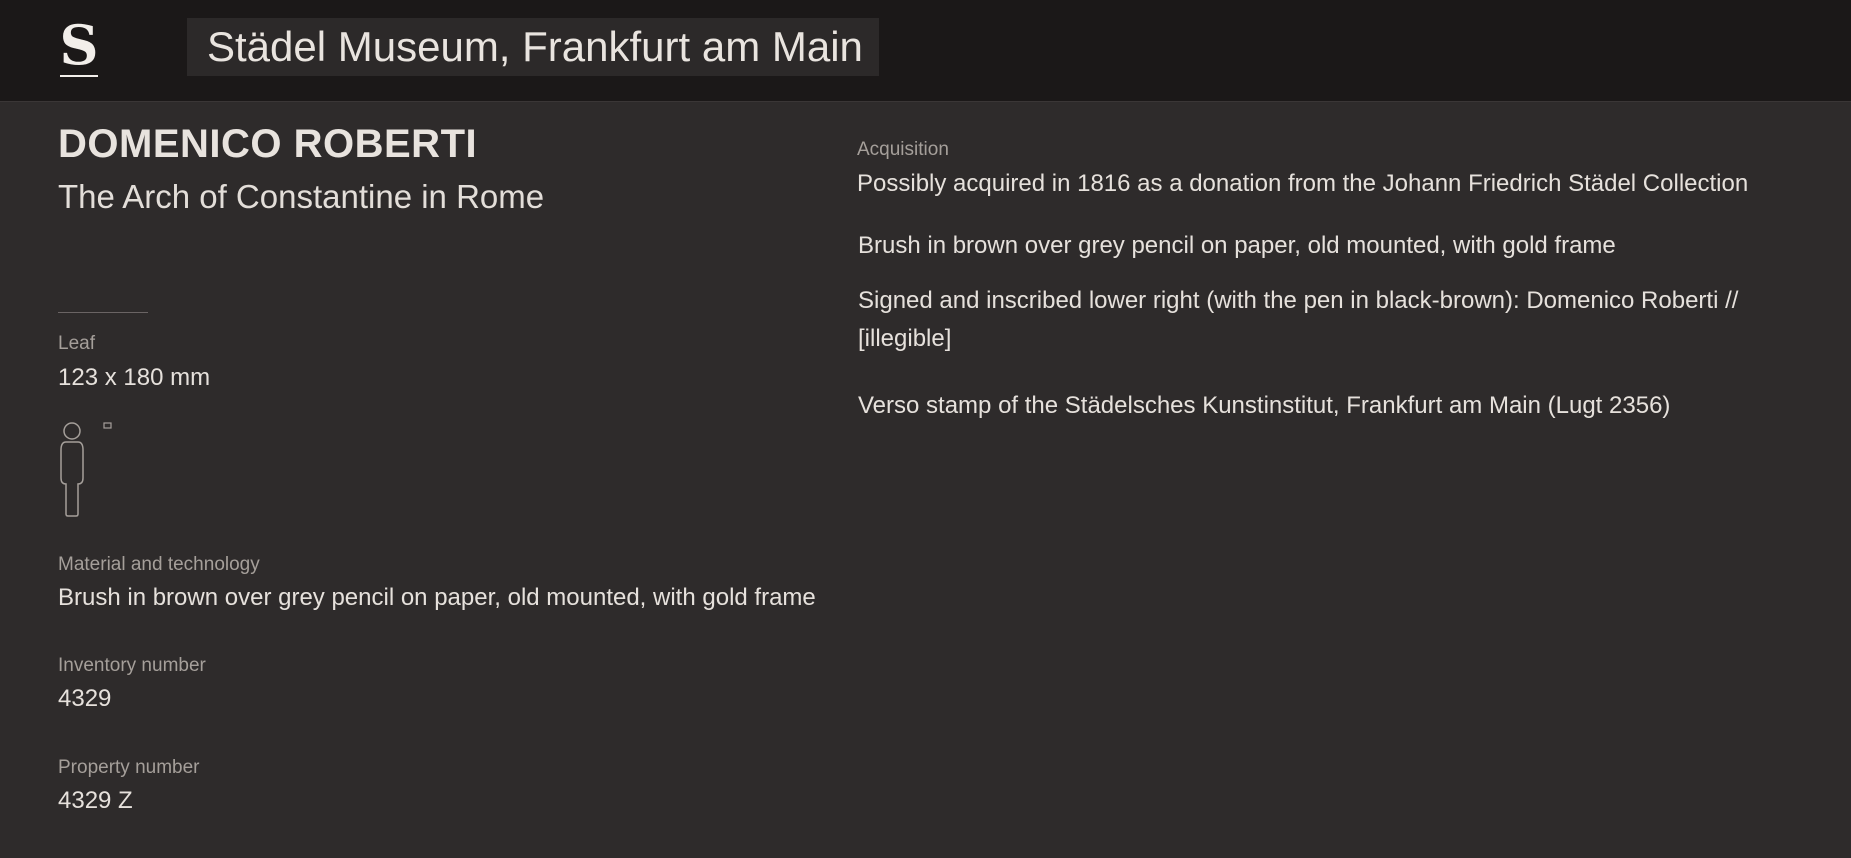 The width and height of the screenshot is (1851, 858). What do you see at coordinates (159, 564) in the screenshot?
I see `material-label: Material and technology` at bounding box center [159, 564].